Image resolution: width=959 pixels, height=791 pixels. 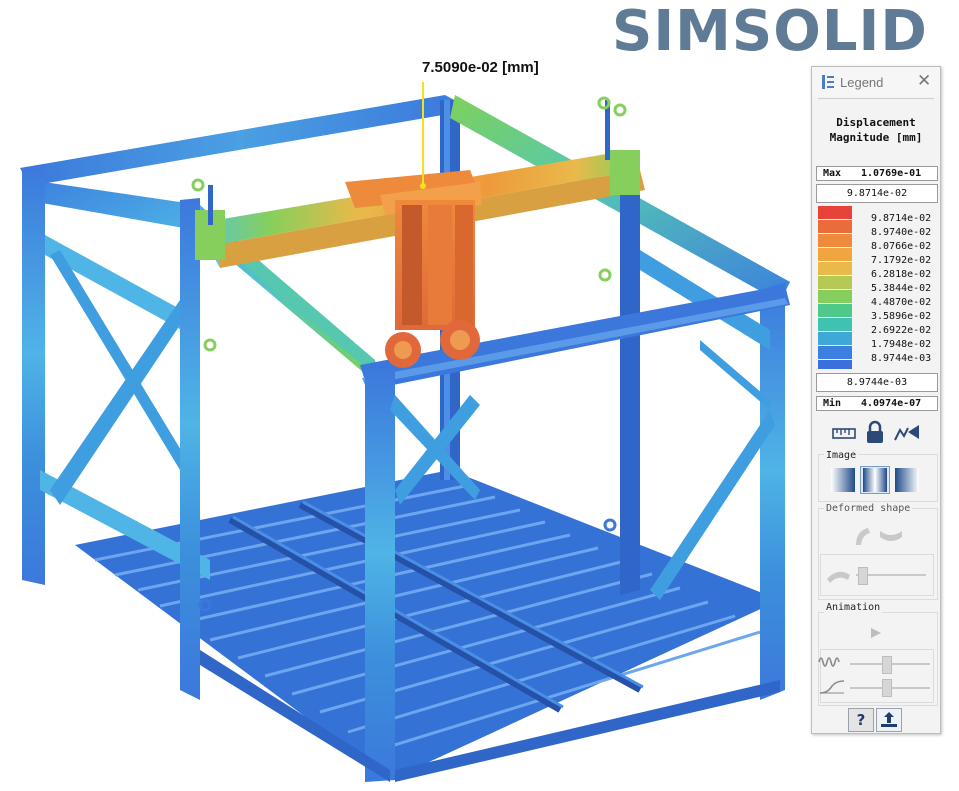 What do you see at coordinates (887, 688) in the screenshot?
I see `speed-slider` at bounding box center [887, 688].